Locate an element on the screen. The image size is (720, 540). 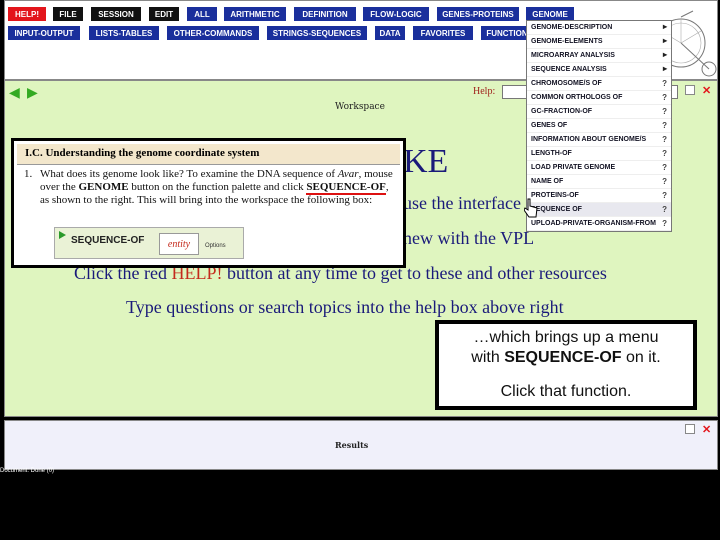
all-button: ALL is located at coordinates (202, 14).